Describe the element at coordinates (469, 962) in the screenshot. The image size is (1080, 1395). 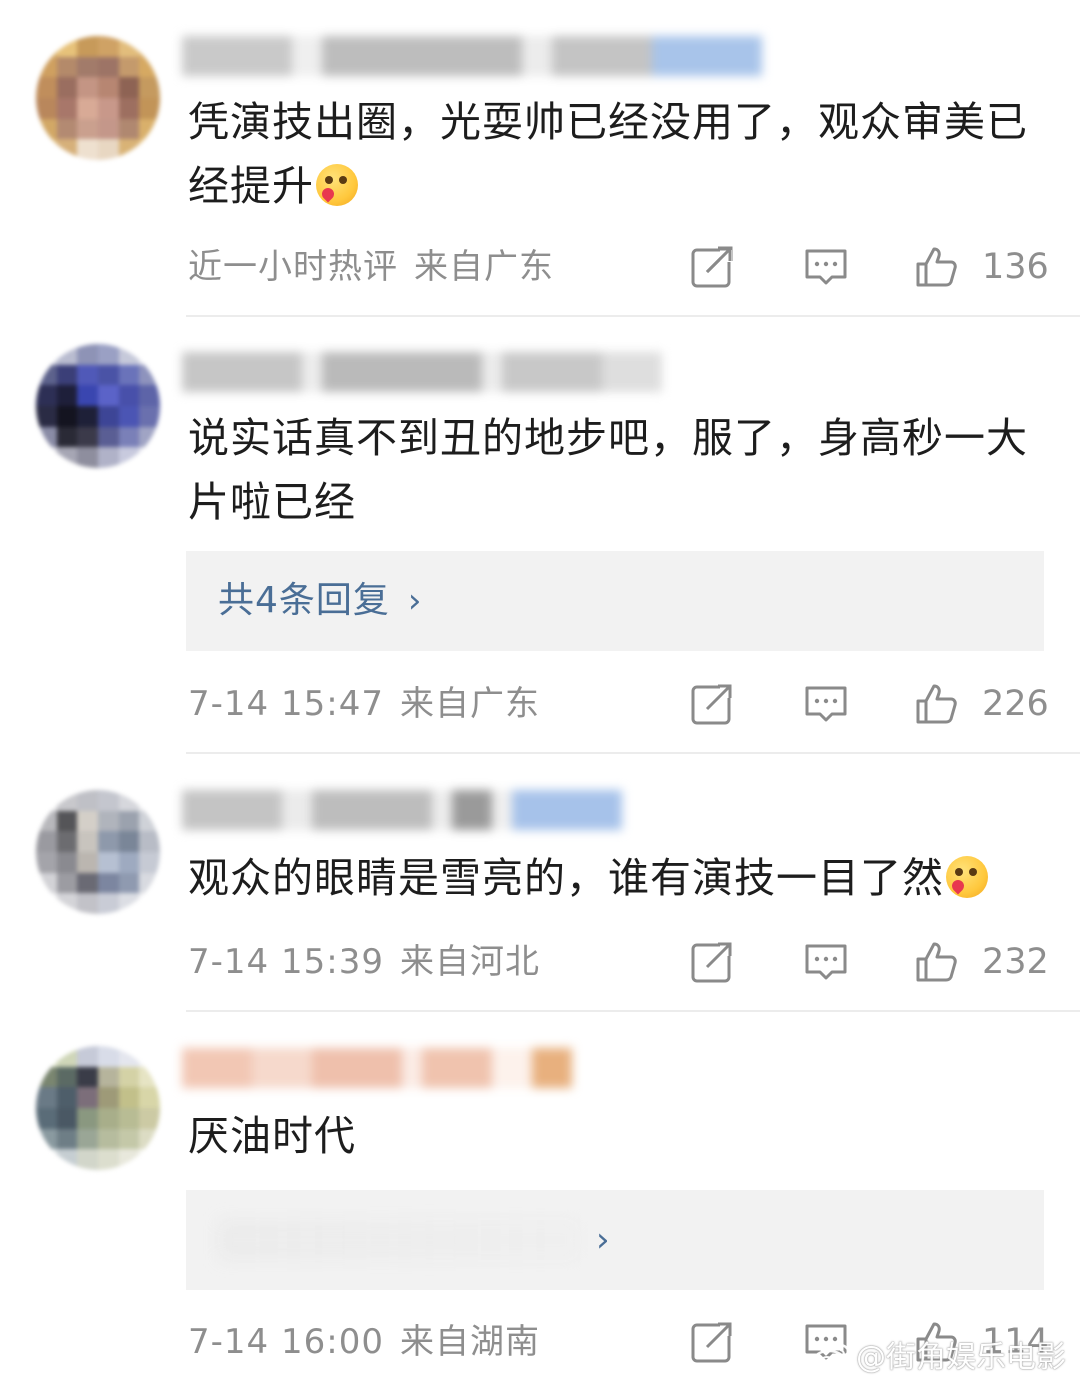
I see `comment-location: 来自河北` at that location.